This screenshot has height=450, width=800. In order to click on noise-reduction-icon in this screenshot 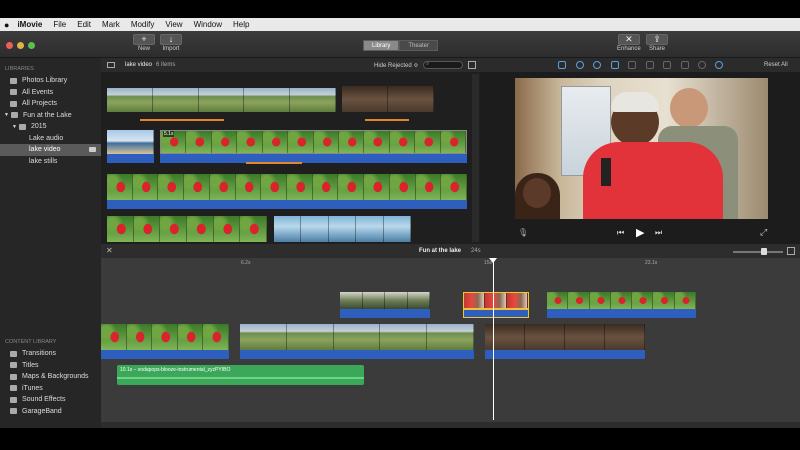, I will do `click(667, 65)`.